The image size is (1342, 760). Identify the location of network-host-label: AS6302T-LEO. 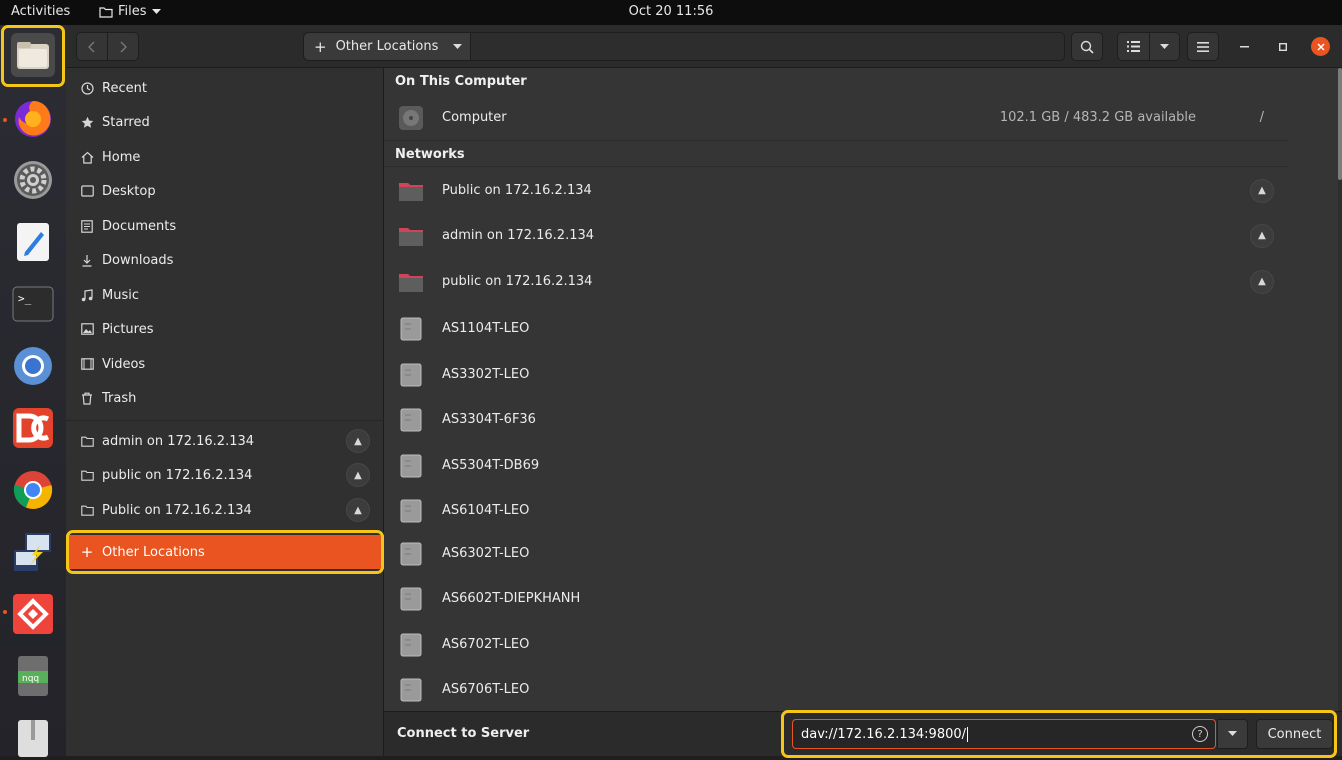
(486, 553).